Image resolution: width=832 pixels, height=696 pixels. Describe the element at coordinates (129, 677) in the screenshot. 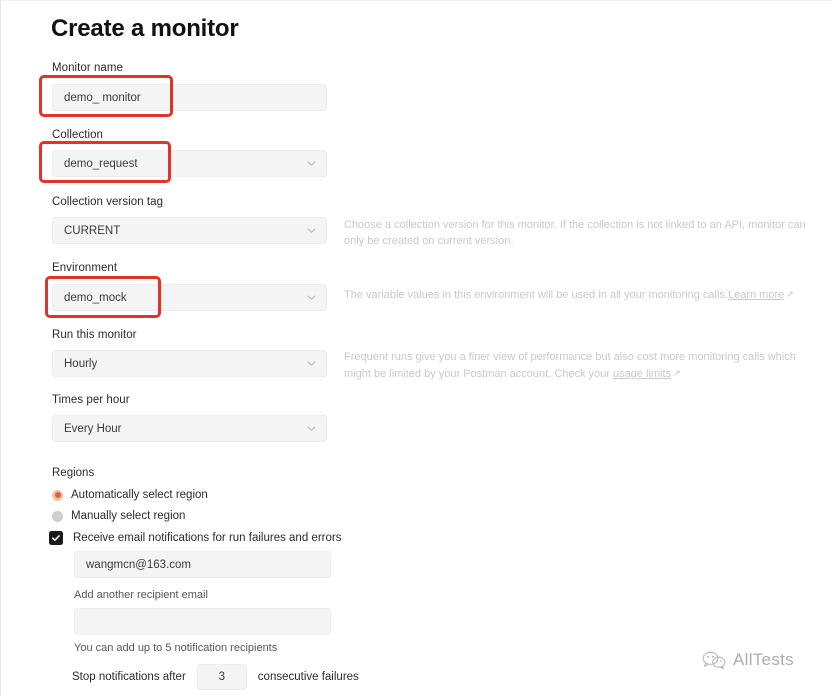

I see `stop-notifications-prefix: Stop notifications after` at that location.